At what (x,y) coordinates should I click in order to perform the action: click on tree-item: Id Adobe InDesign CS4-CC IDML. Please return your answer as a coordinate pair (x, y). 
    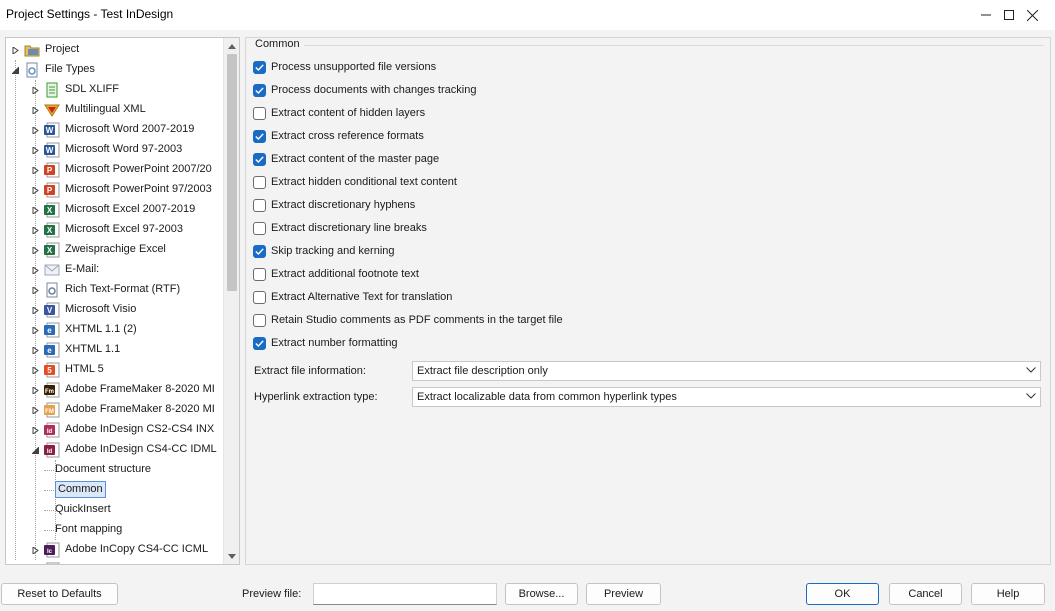
    Looking at the image, I should click on (115, 450).